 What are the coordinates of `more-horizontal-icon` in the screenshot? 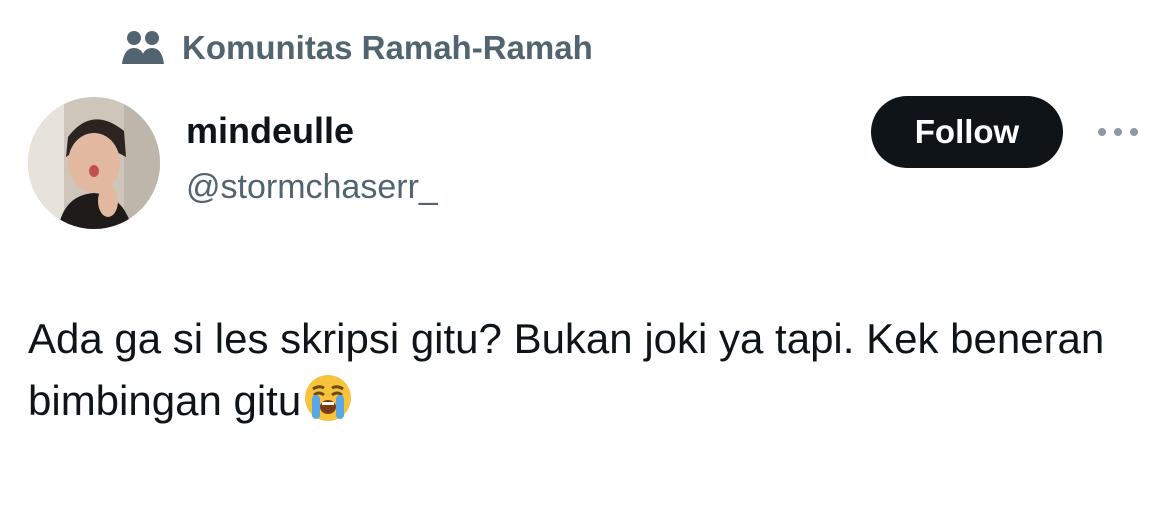 It's located at (1118, 132).